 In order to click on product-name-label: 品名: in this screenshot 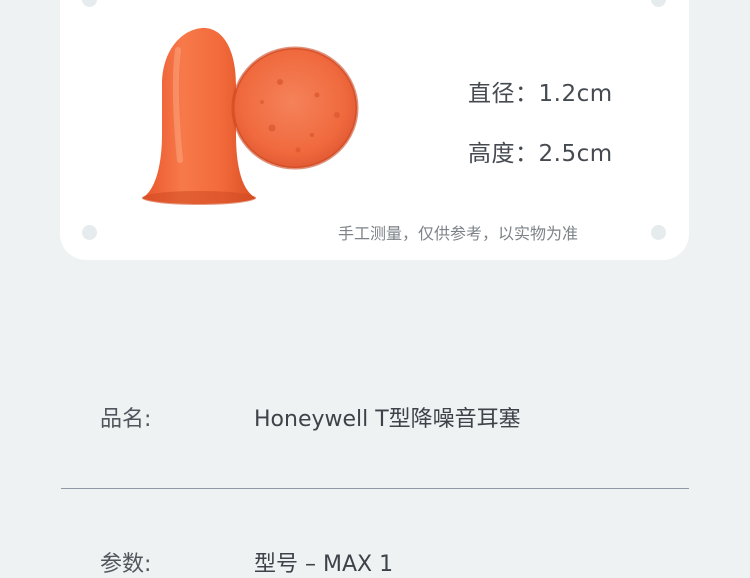, I will do `click(126, 419)`.